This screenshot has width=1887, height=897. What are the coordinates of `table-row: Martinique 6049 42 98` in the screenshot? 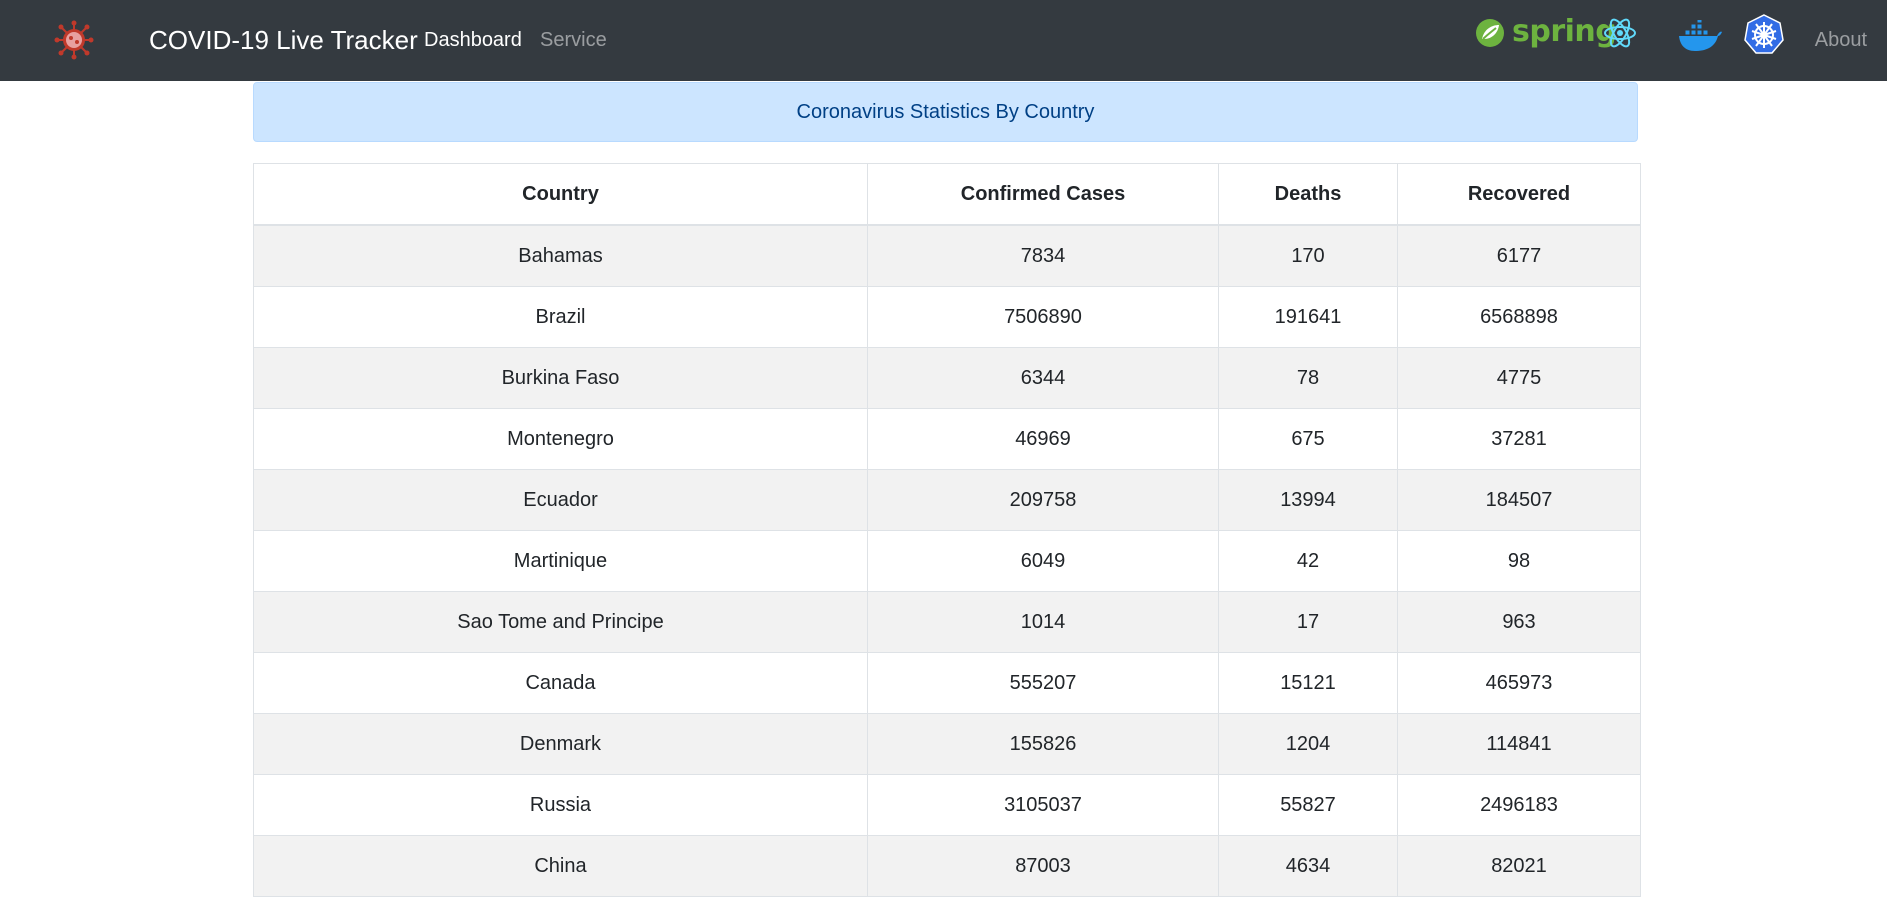 It's located at (947, 561).